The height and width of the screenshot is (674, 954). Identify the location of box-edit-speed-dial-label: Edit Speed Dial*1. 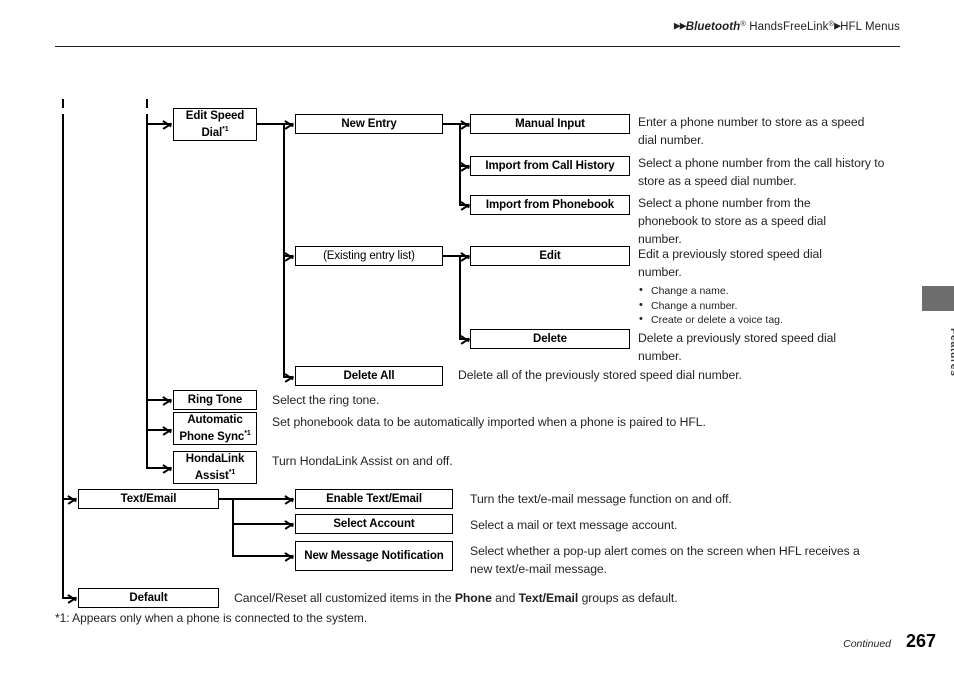
(215, 124).